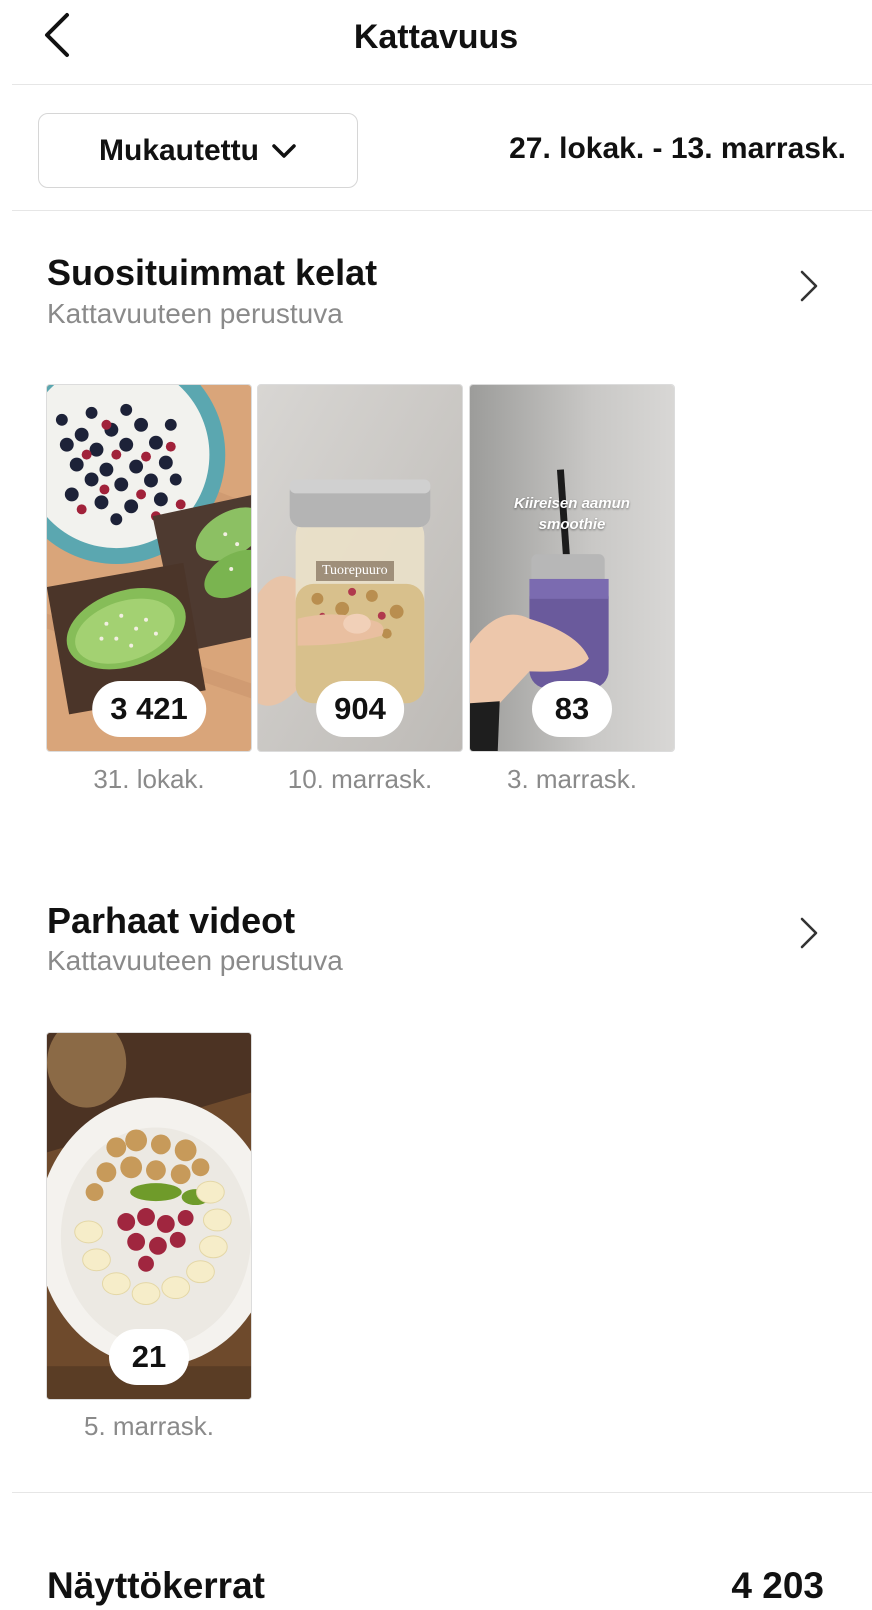 The width and height of the screenshot is (872, 1610). What do you see at coordinates (360, 779) in the screenshot?
I see `reel-date-2: 10. marrask.` at bounding box center [360, 779].